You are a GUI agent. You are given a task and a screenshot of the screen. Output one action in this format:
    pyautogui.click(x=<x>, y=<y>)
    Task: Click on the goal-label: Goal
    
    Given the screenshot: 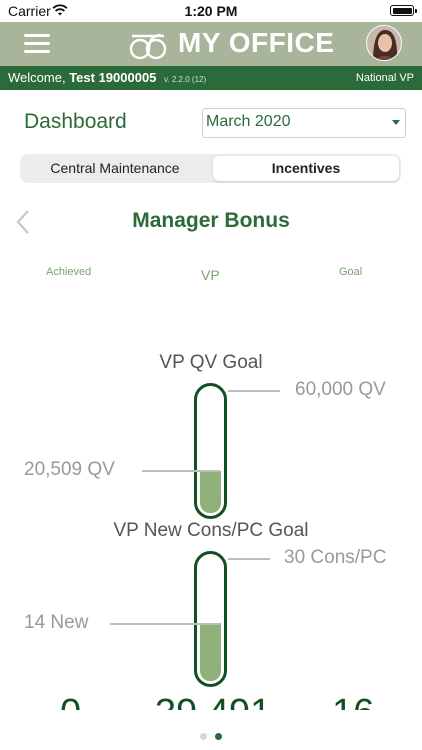 What is the action you would take?
    pyautogui.click(x=351, y=272)
    